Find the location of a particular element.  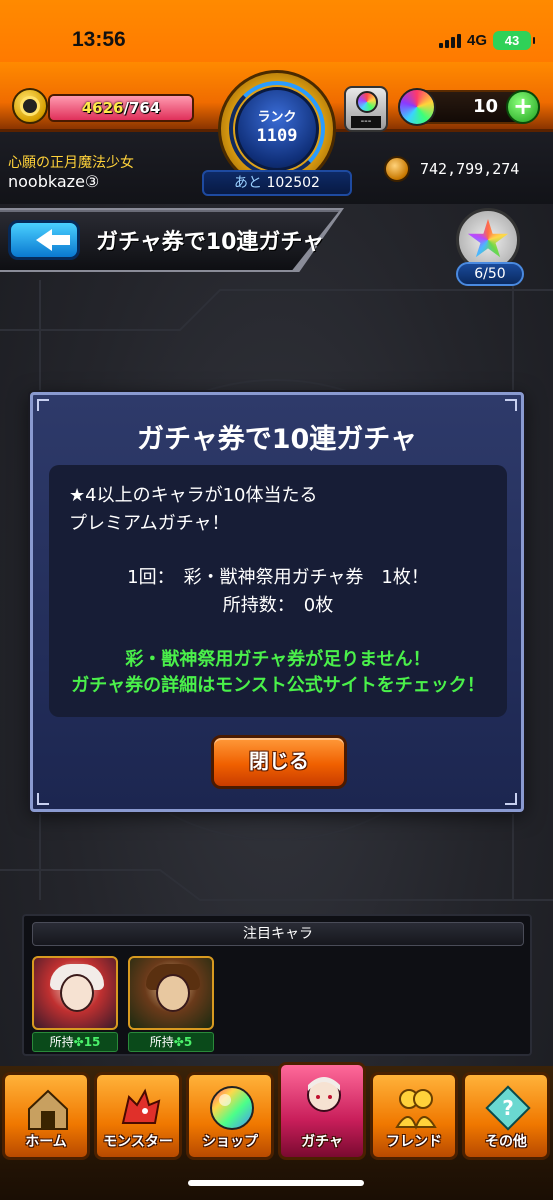

ticket-cost: 1回： 彩・獣神祭用ガチャ券 1枚！ is located at coordinates (278, 577).